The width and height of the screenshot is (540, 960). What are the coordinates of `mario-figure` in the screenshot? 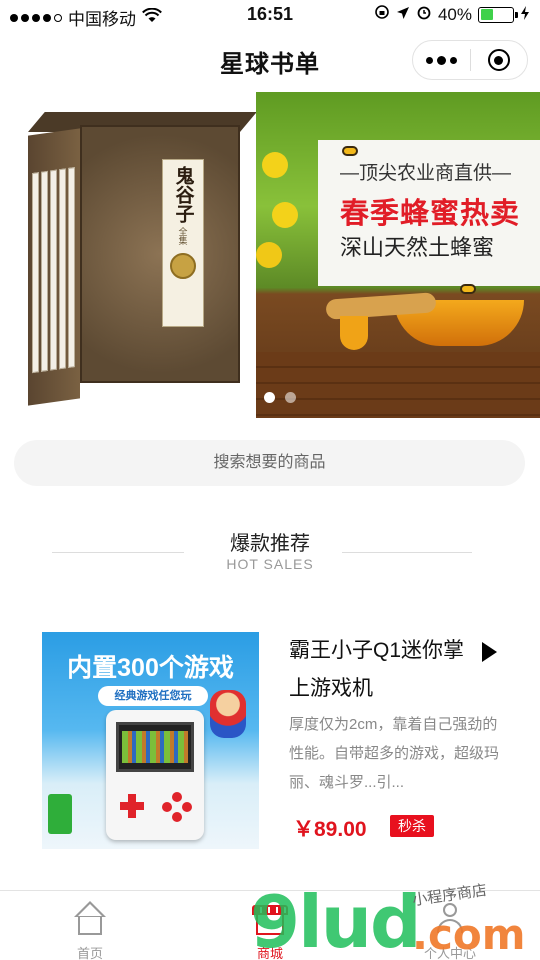 It's located at (228, 714).